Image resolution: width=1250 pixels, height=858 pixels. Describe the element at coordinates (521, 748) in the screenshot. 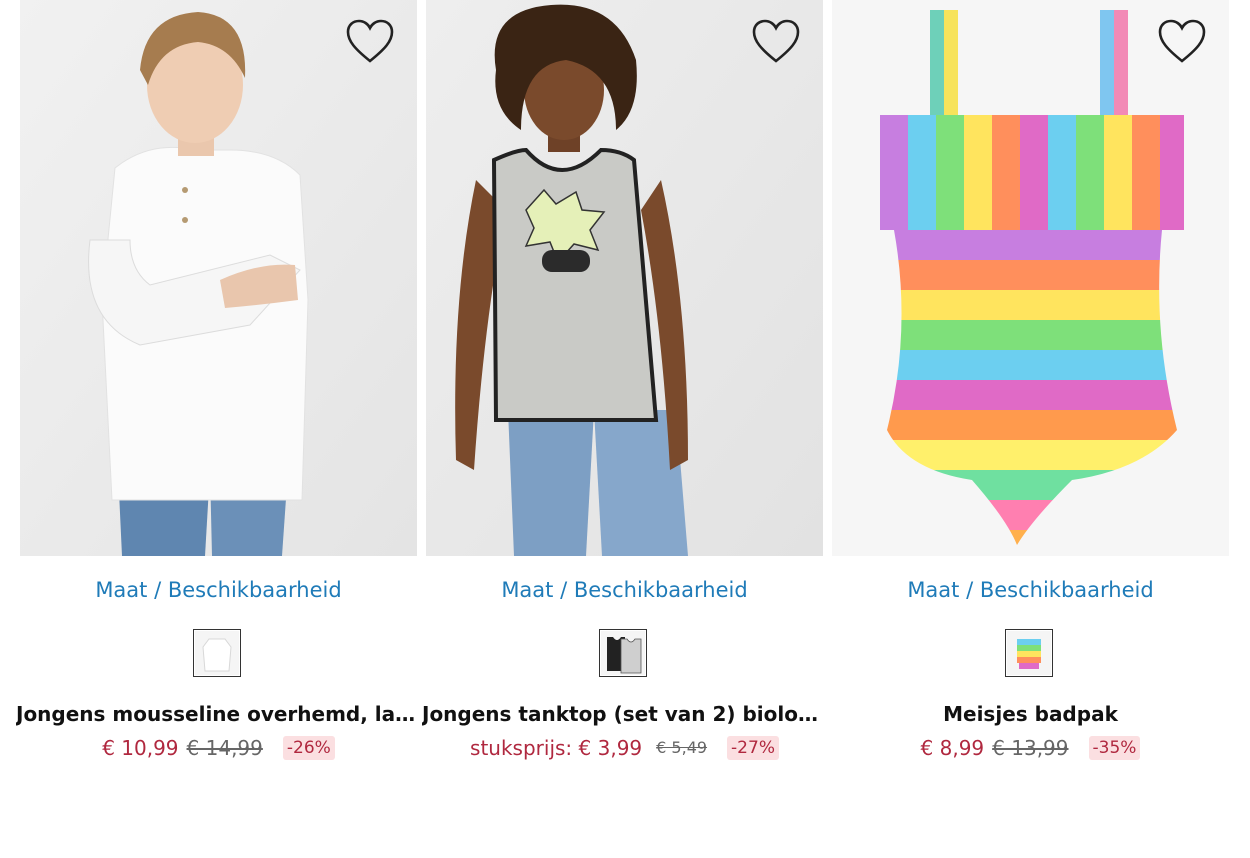

I see `unit-price-label: stuksprijs:` at that location.